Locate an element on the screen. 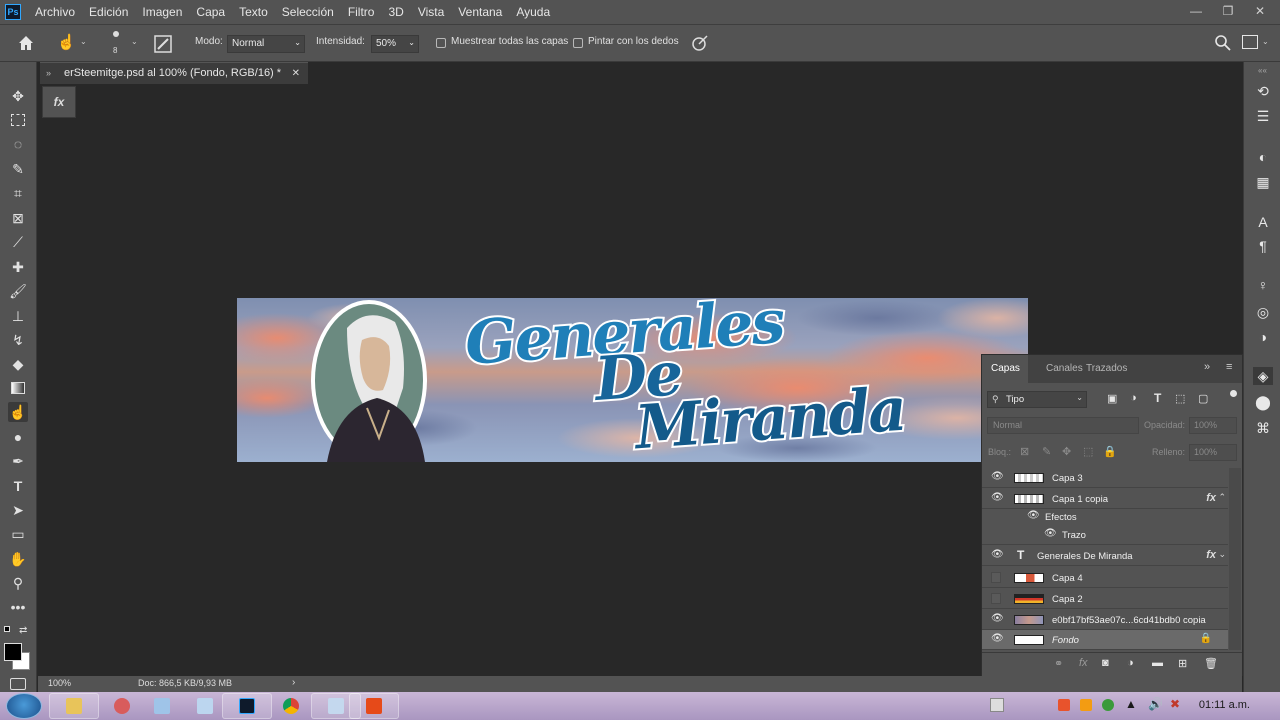 This screenshot has width=1280, height=720. search-icon is located at coordinates (1223, 43).